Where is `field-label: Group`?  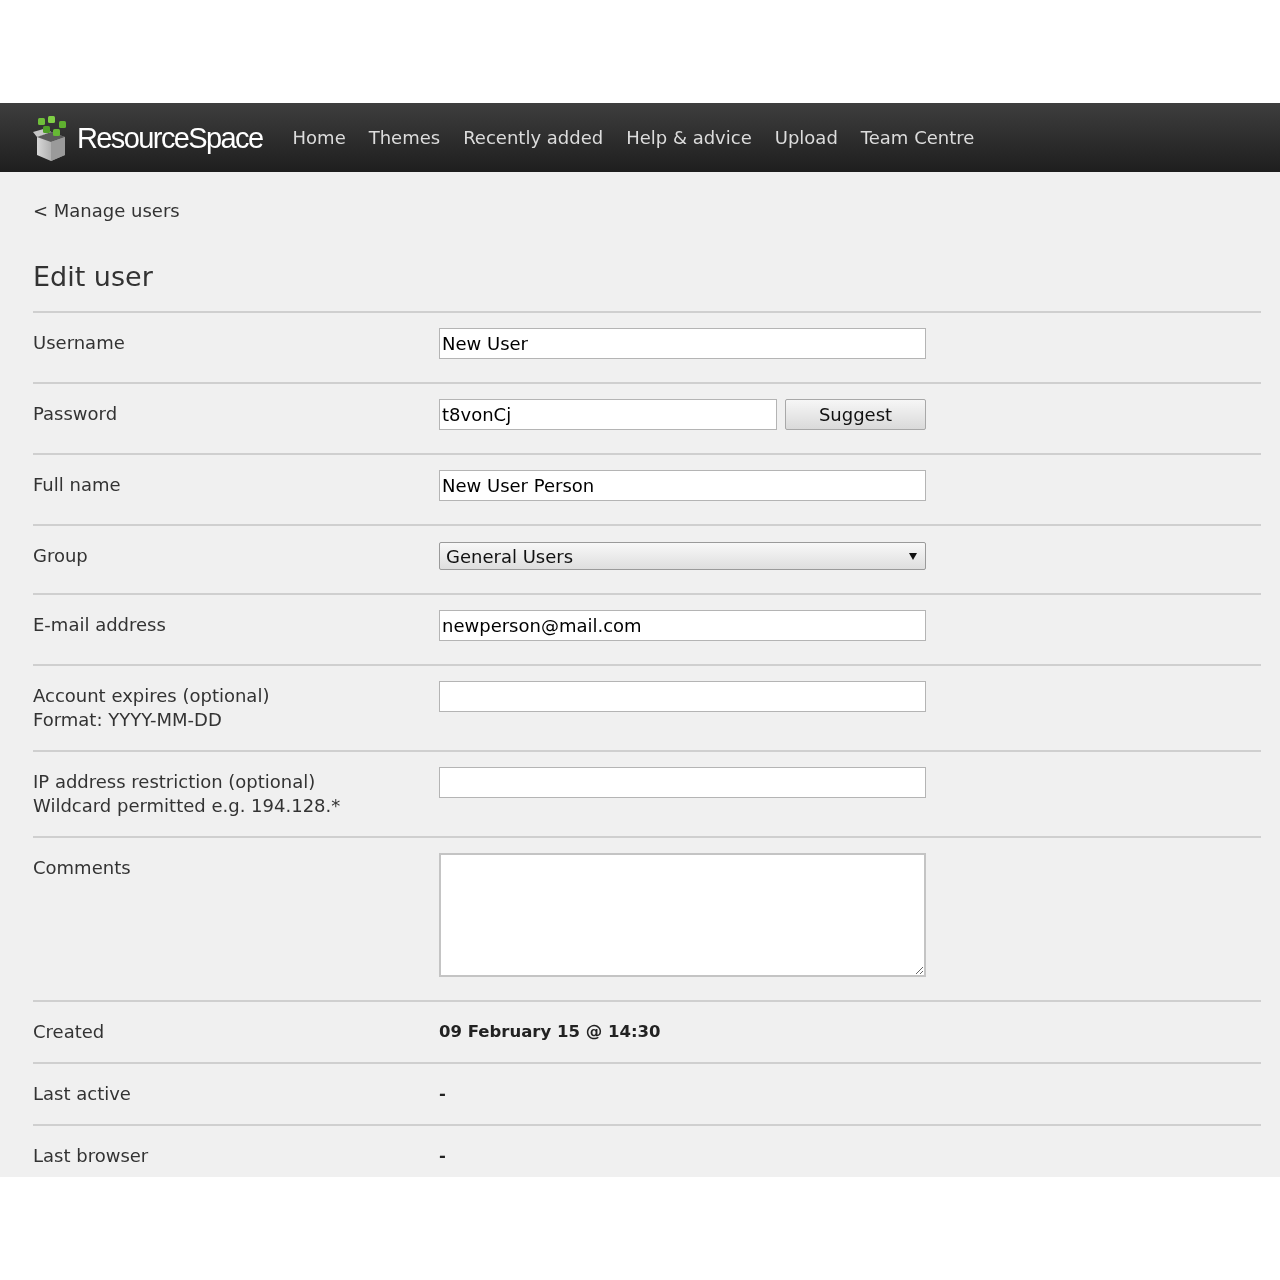
field-label: Group is located at coordinates (61, 556).